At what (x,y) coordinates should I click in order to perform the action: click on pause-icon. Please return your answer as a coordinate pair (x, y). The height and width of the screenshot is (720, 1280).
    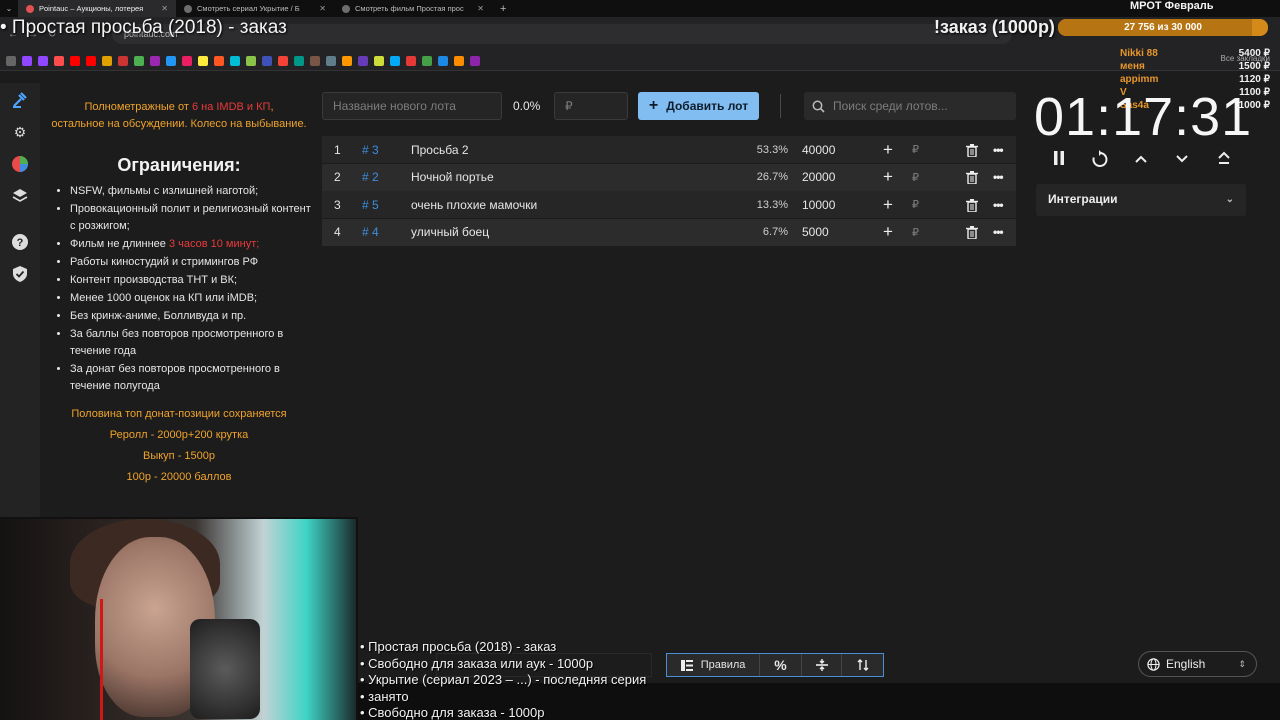
    Looking at the image, I should click on (1059, 162).